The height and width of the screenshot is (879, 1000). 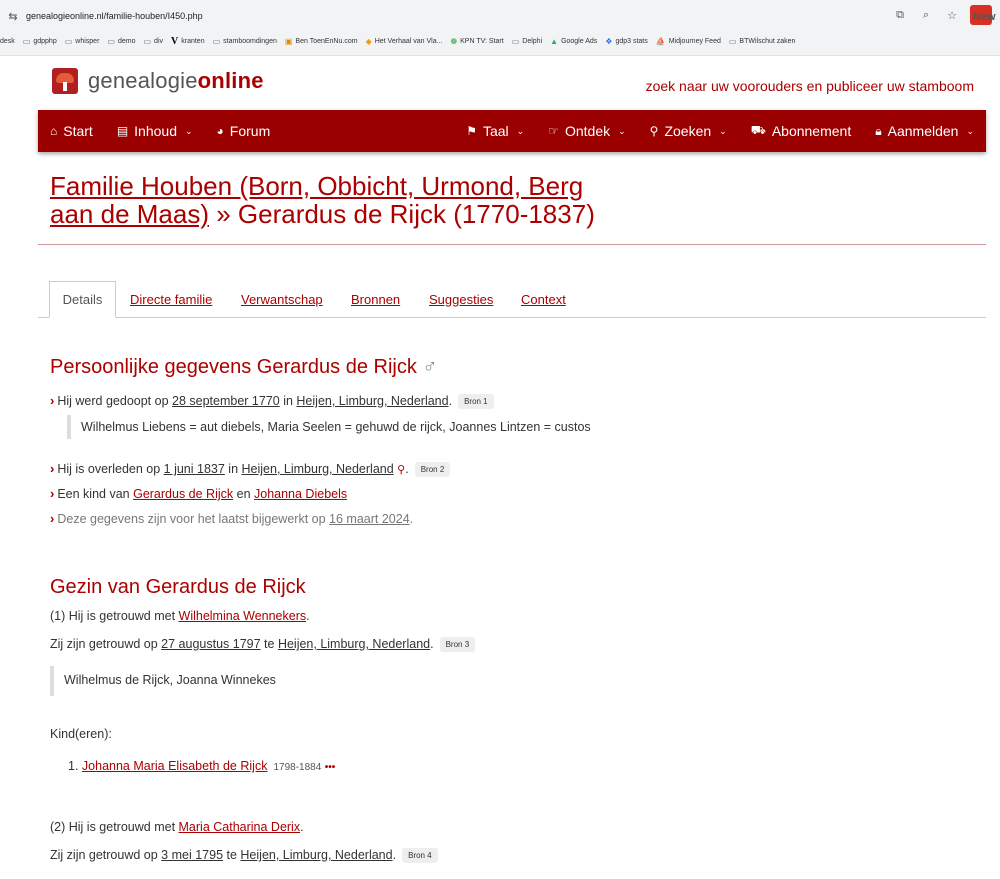 I want to click on nav-forum: ◕ Forum, so click(x=244, y=131).